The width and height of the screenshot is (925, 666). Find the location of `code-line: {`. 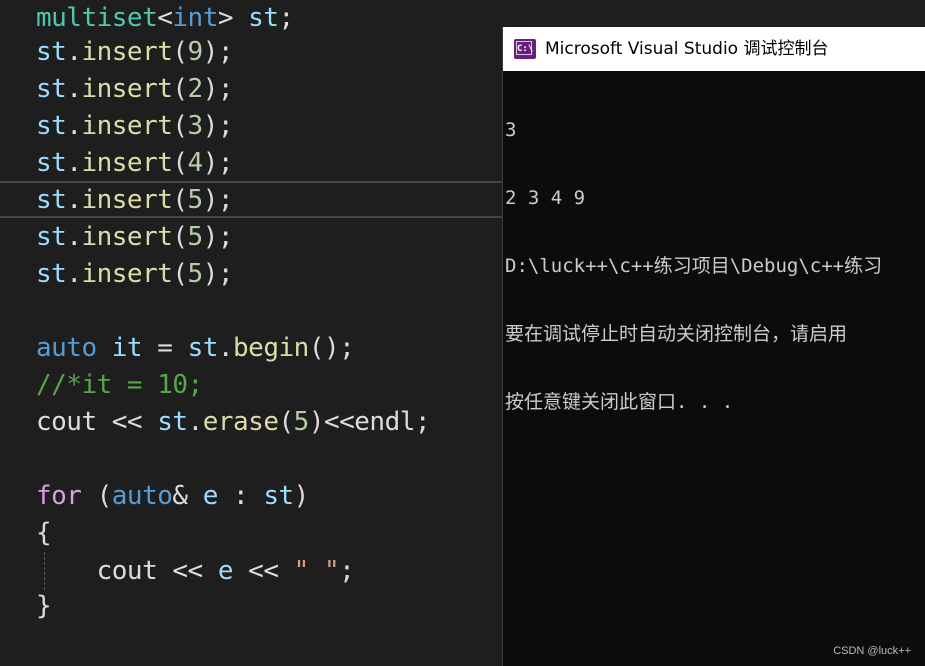

code-line: { is located at coordinates (44, 533).